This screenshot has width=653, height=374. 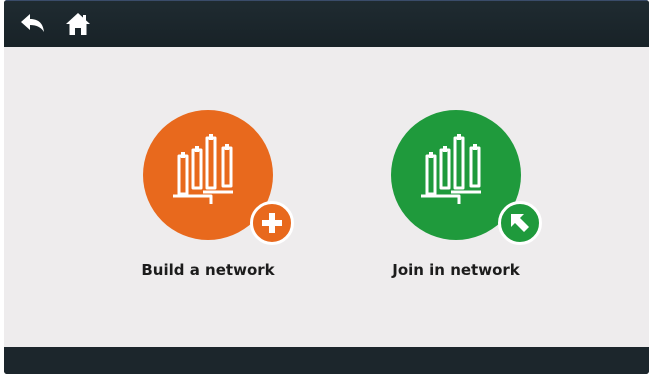 I want to click on back-arrow-icon, so click(x=32, y=23).